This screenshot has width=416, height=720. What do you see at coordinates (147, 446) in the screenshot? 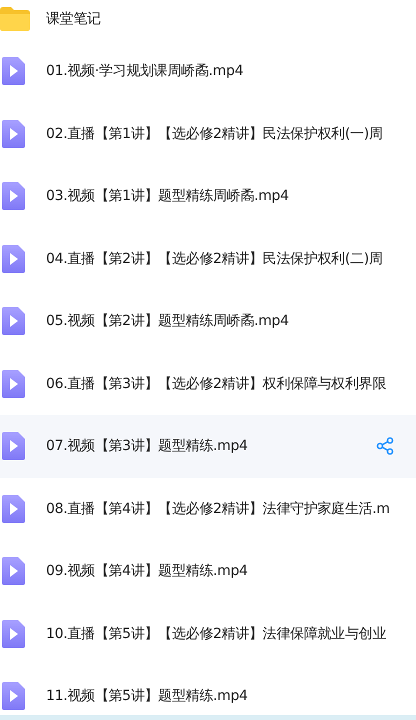
I see `file-name: 07.视频【第3讲】题型精练.mp4` at bounding box center [147, 446].